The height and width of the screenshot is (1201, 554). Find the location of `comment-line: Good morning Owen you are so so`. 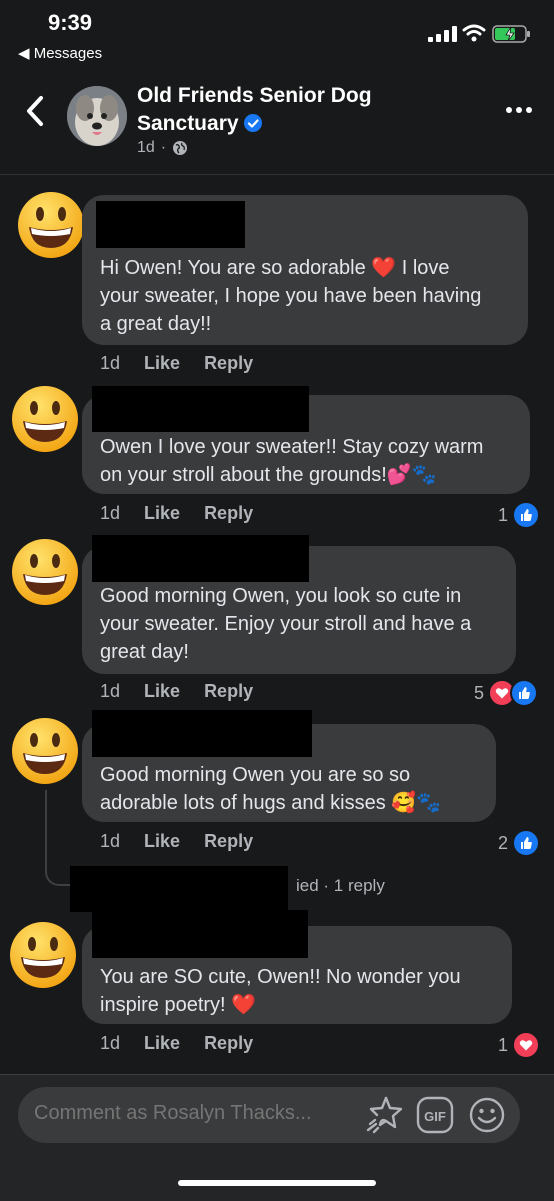

comment-line: Good morning Owen you are so so is located at coordinates (255, 775).